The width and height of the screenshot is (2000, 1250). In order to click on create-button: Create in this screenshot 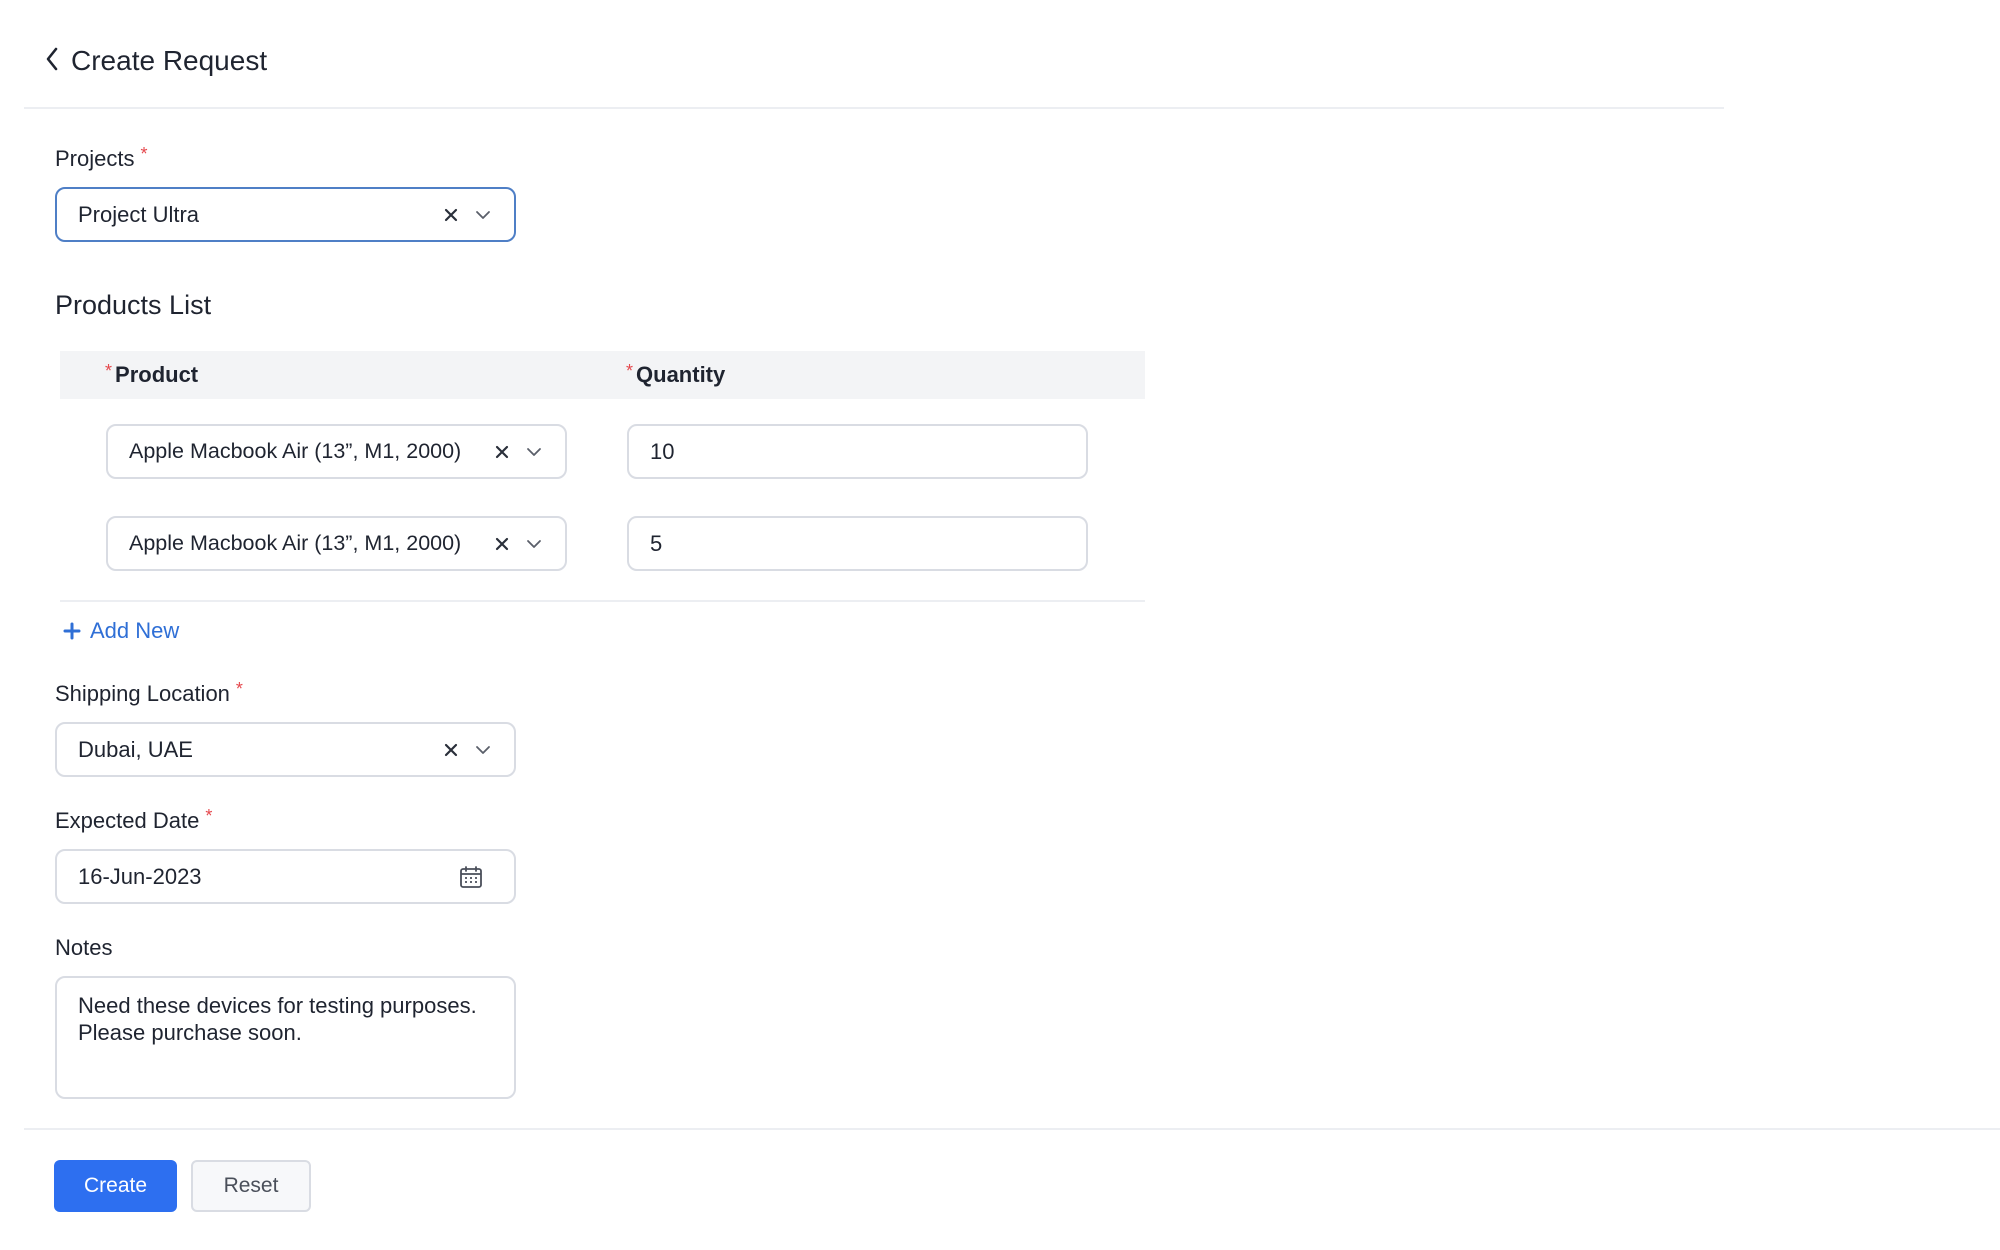, I will do `click(115, 1186)`.